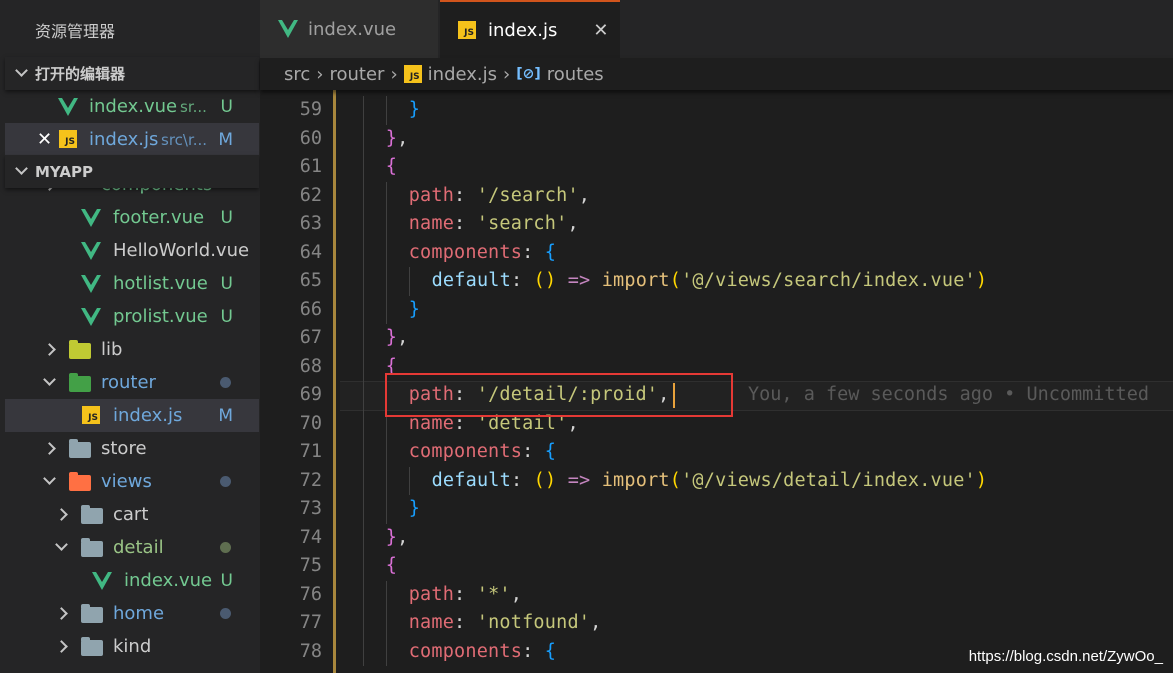 This screenshot has width=1173, height=673. I want to click on breadcrumb-item: router, so click(356, 74).